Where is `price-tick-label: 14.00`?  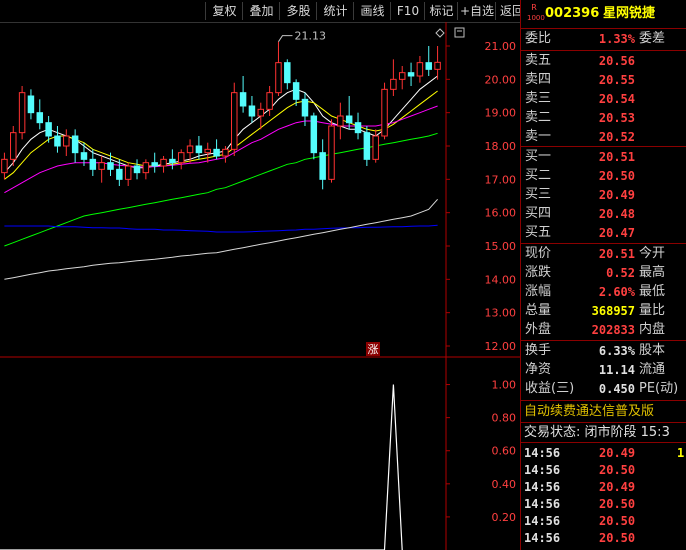 price-tick-label: 14.00 is located at coordinates (501, 279).